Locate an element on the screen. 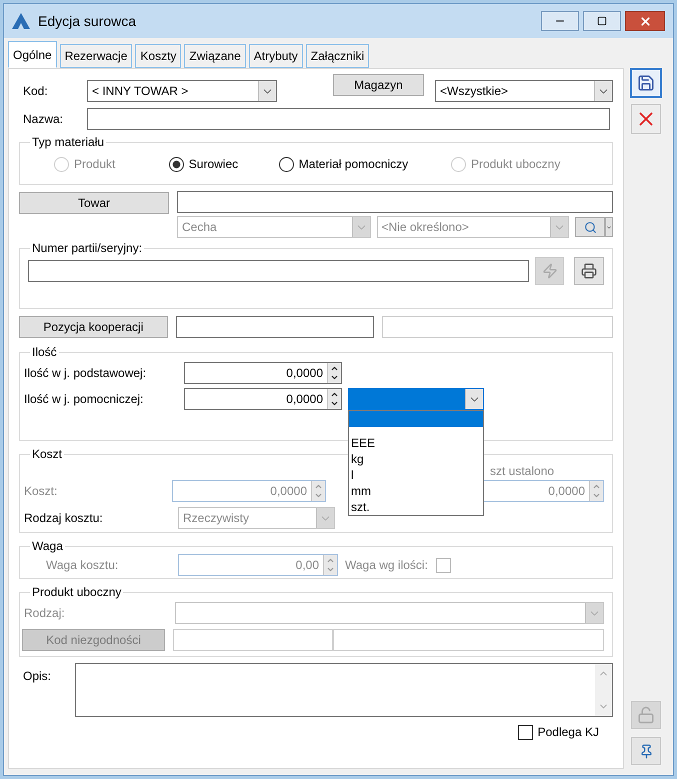 This screenshot has width=677, height=779. group-title: Ilość is located at coordinates (44, 352).